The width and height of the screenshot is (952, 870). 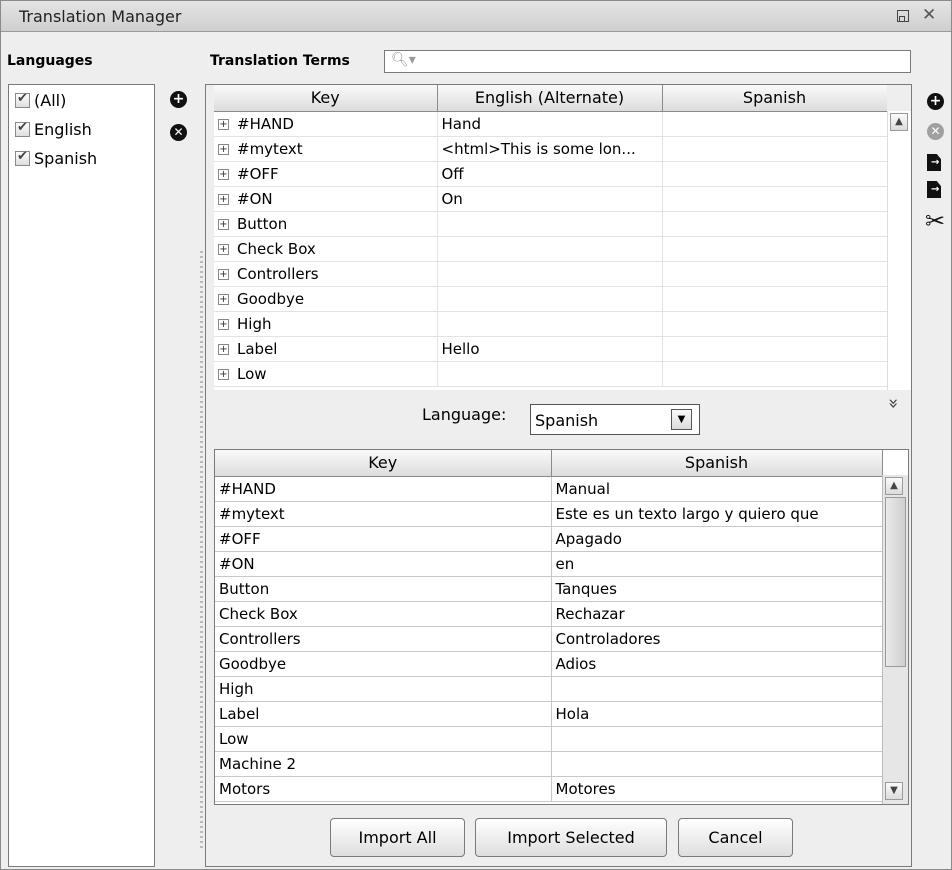 I want to click on table-row: Label Hola, so click(x=549, y=714).